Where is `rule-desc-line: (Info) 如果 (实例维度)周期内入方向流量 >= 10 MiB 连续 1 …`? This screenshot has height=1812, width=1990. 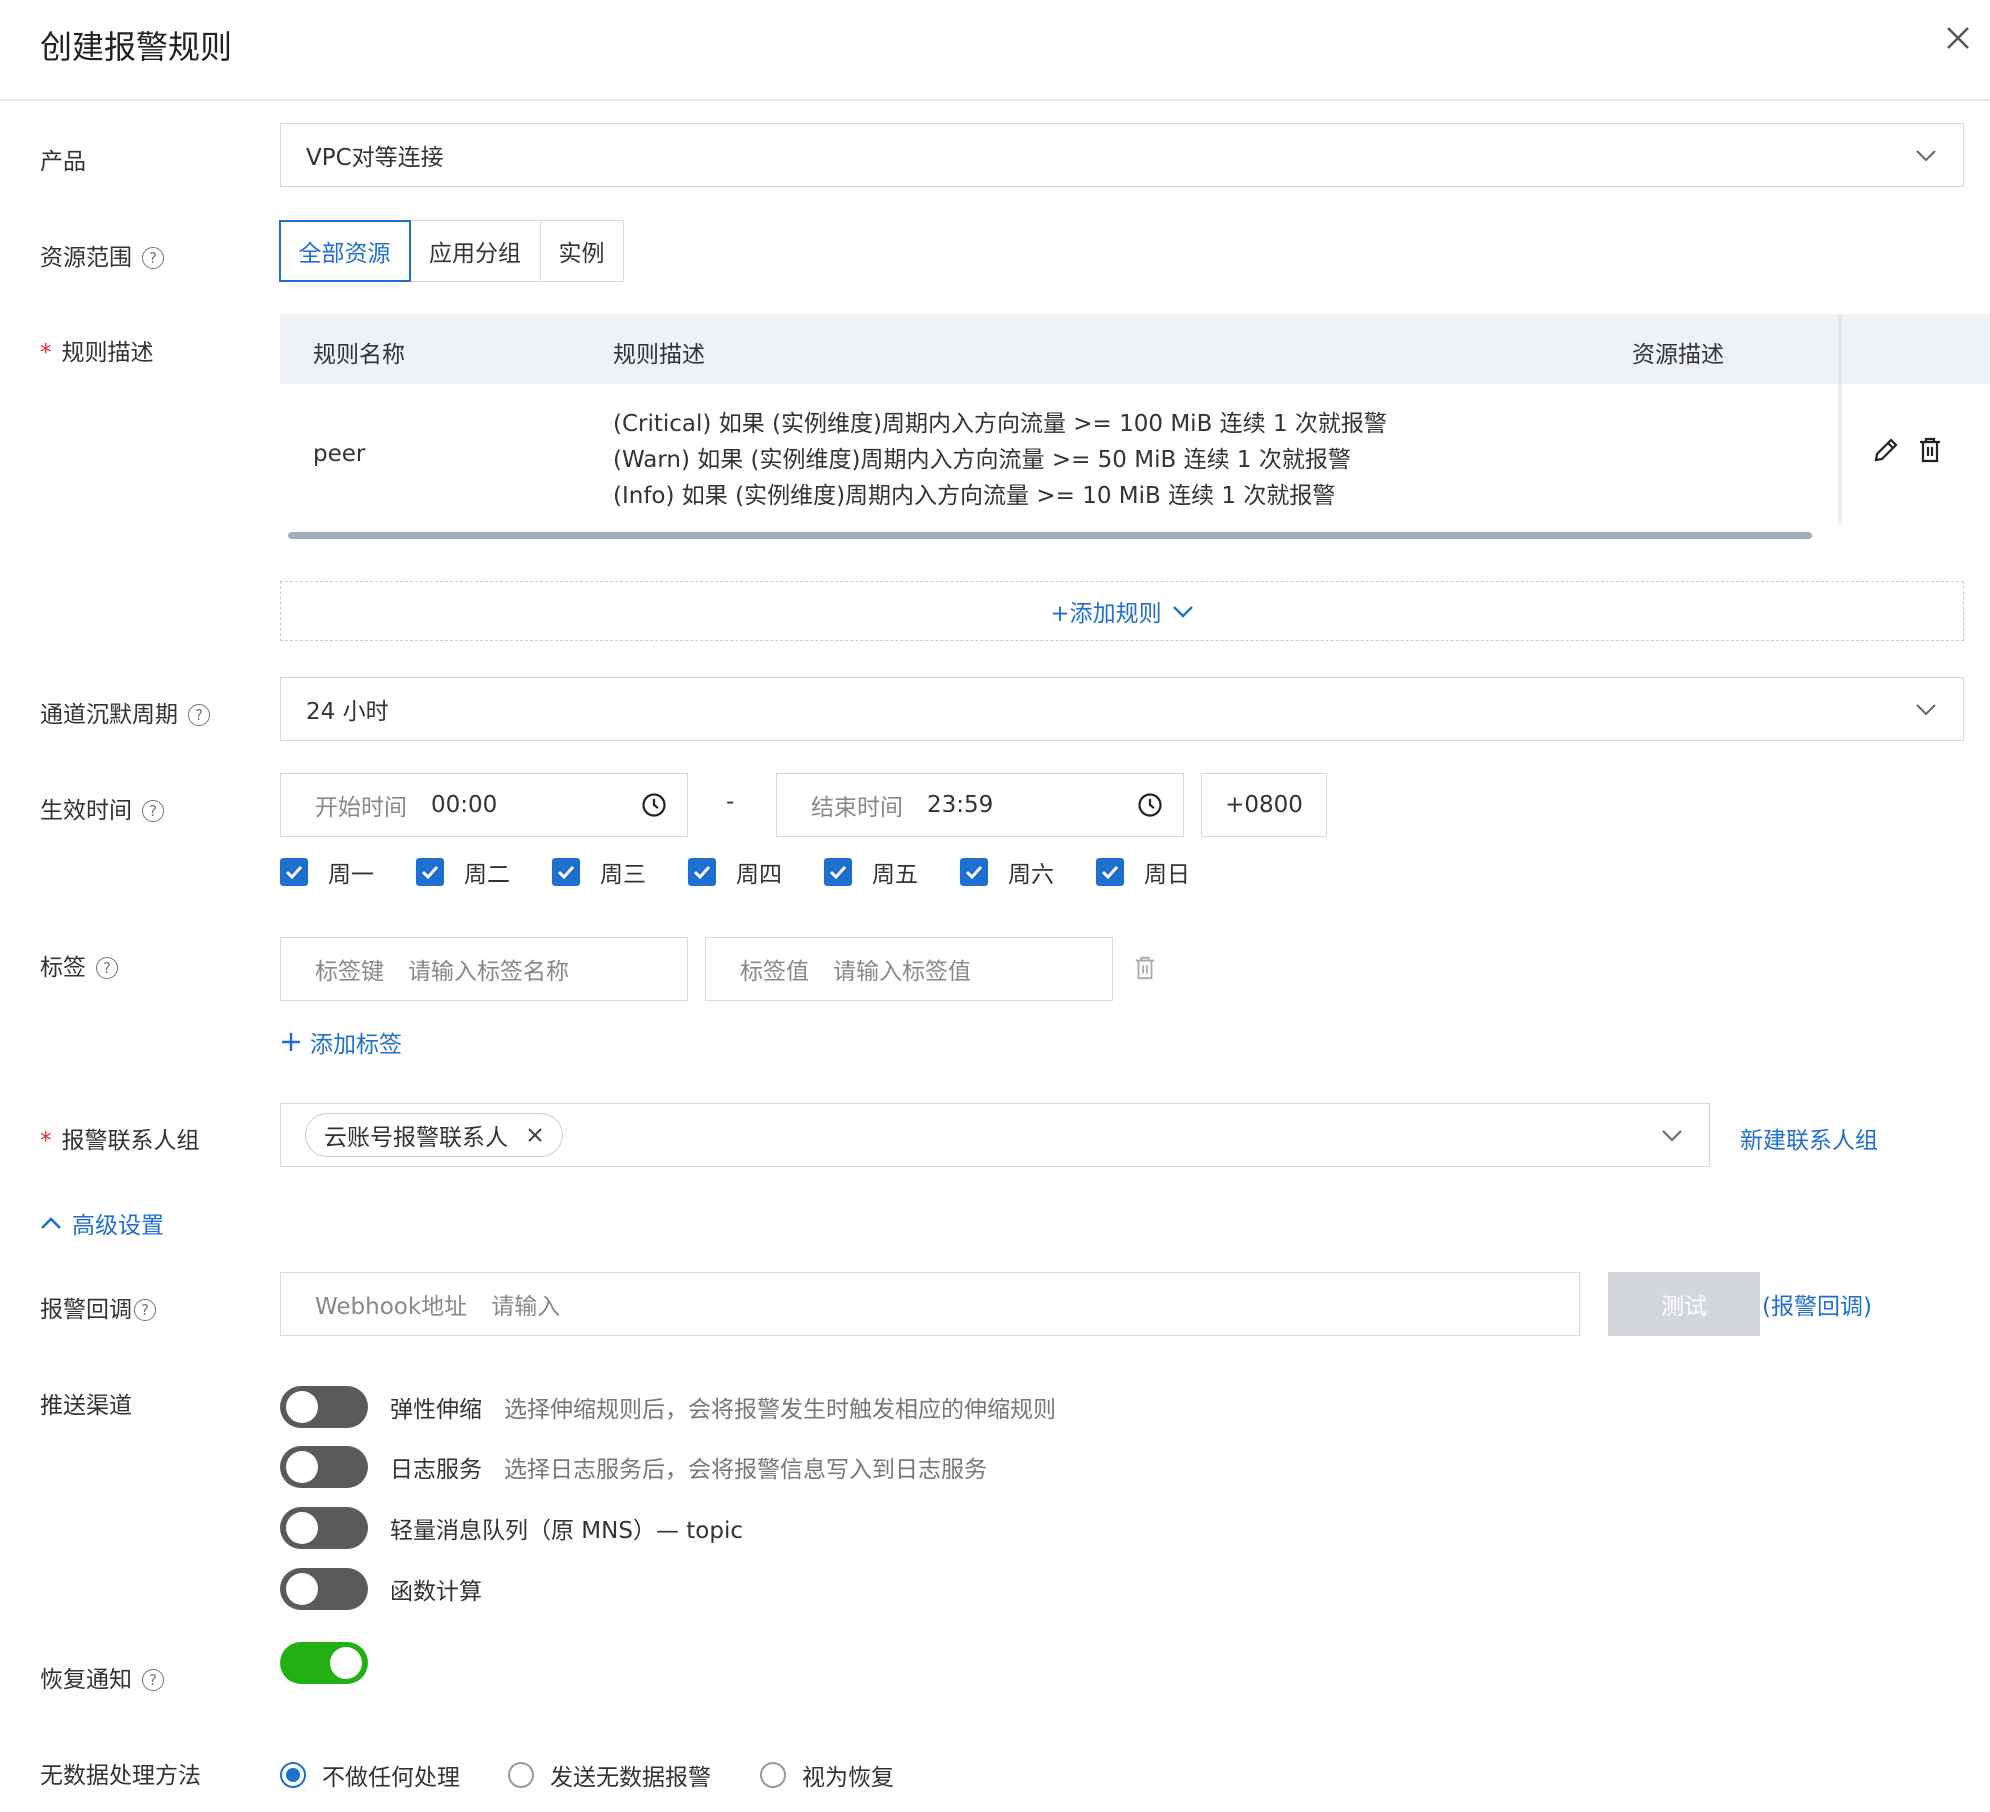
rule-desc-line: (Info) 如果 (实例维度)周期内入方向流量 >= 10 MiB 连续 1 … is located at coordinates (974, 496).